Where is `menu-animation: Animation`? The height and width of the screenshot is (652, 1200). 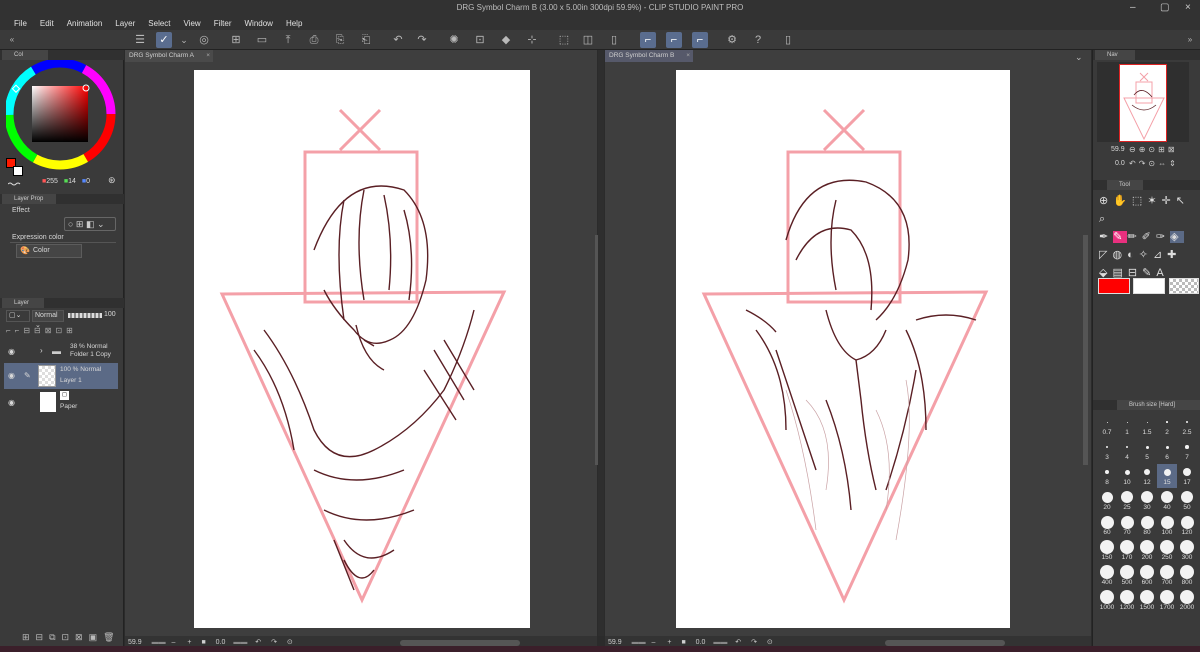
menu-animation: Animation is located at coordinates (85, 23).